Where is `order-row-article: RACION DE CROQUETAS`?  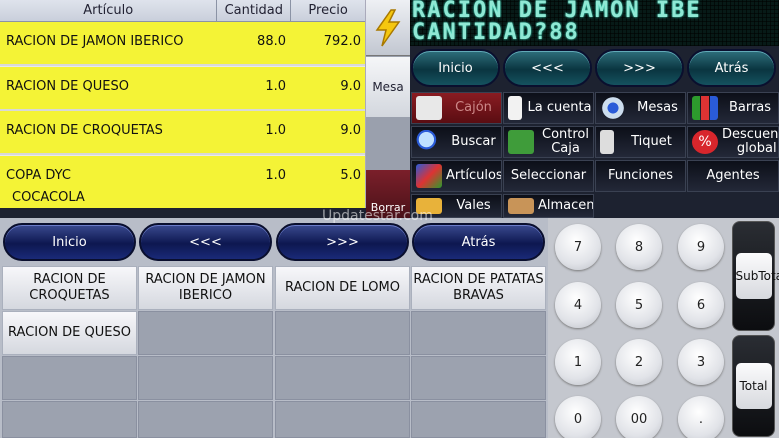 order-row-article: RACION DE CROQUETAS is located at coordinates (84, 130).